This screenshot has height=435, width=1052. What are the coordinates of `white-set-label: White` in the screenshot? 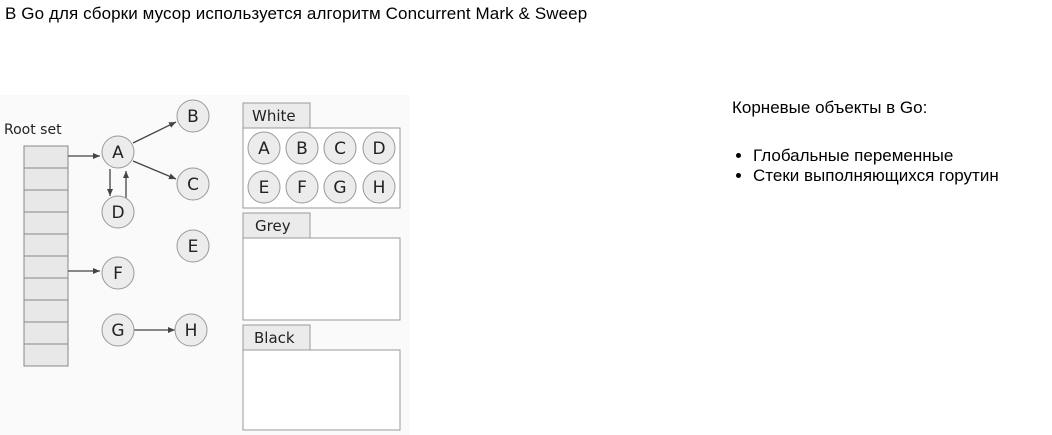 It's located at (274, 116).